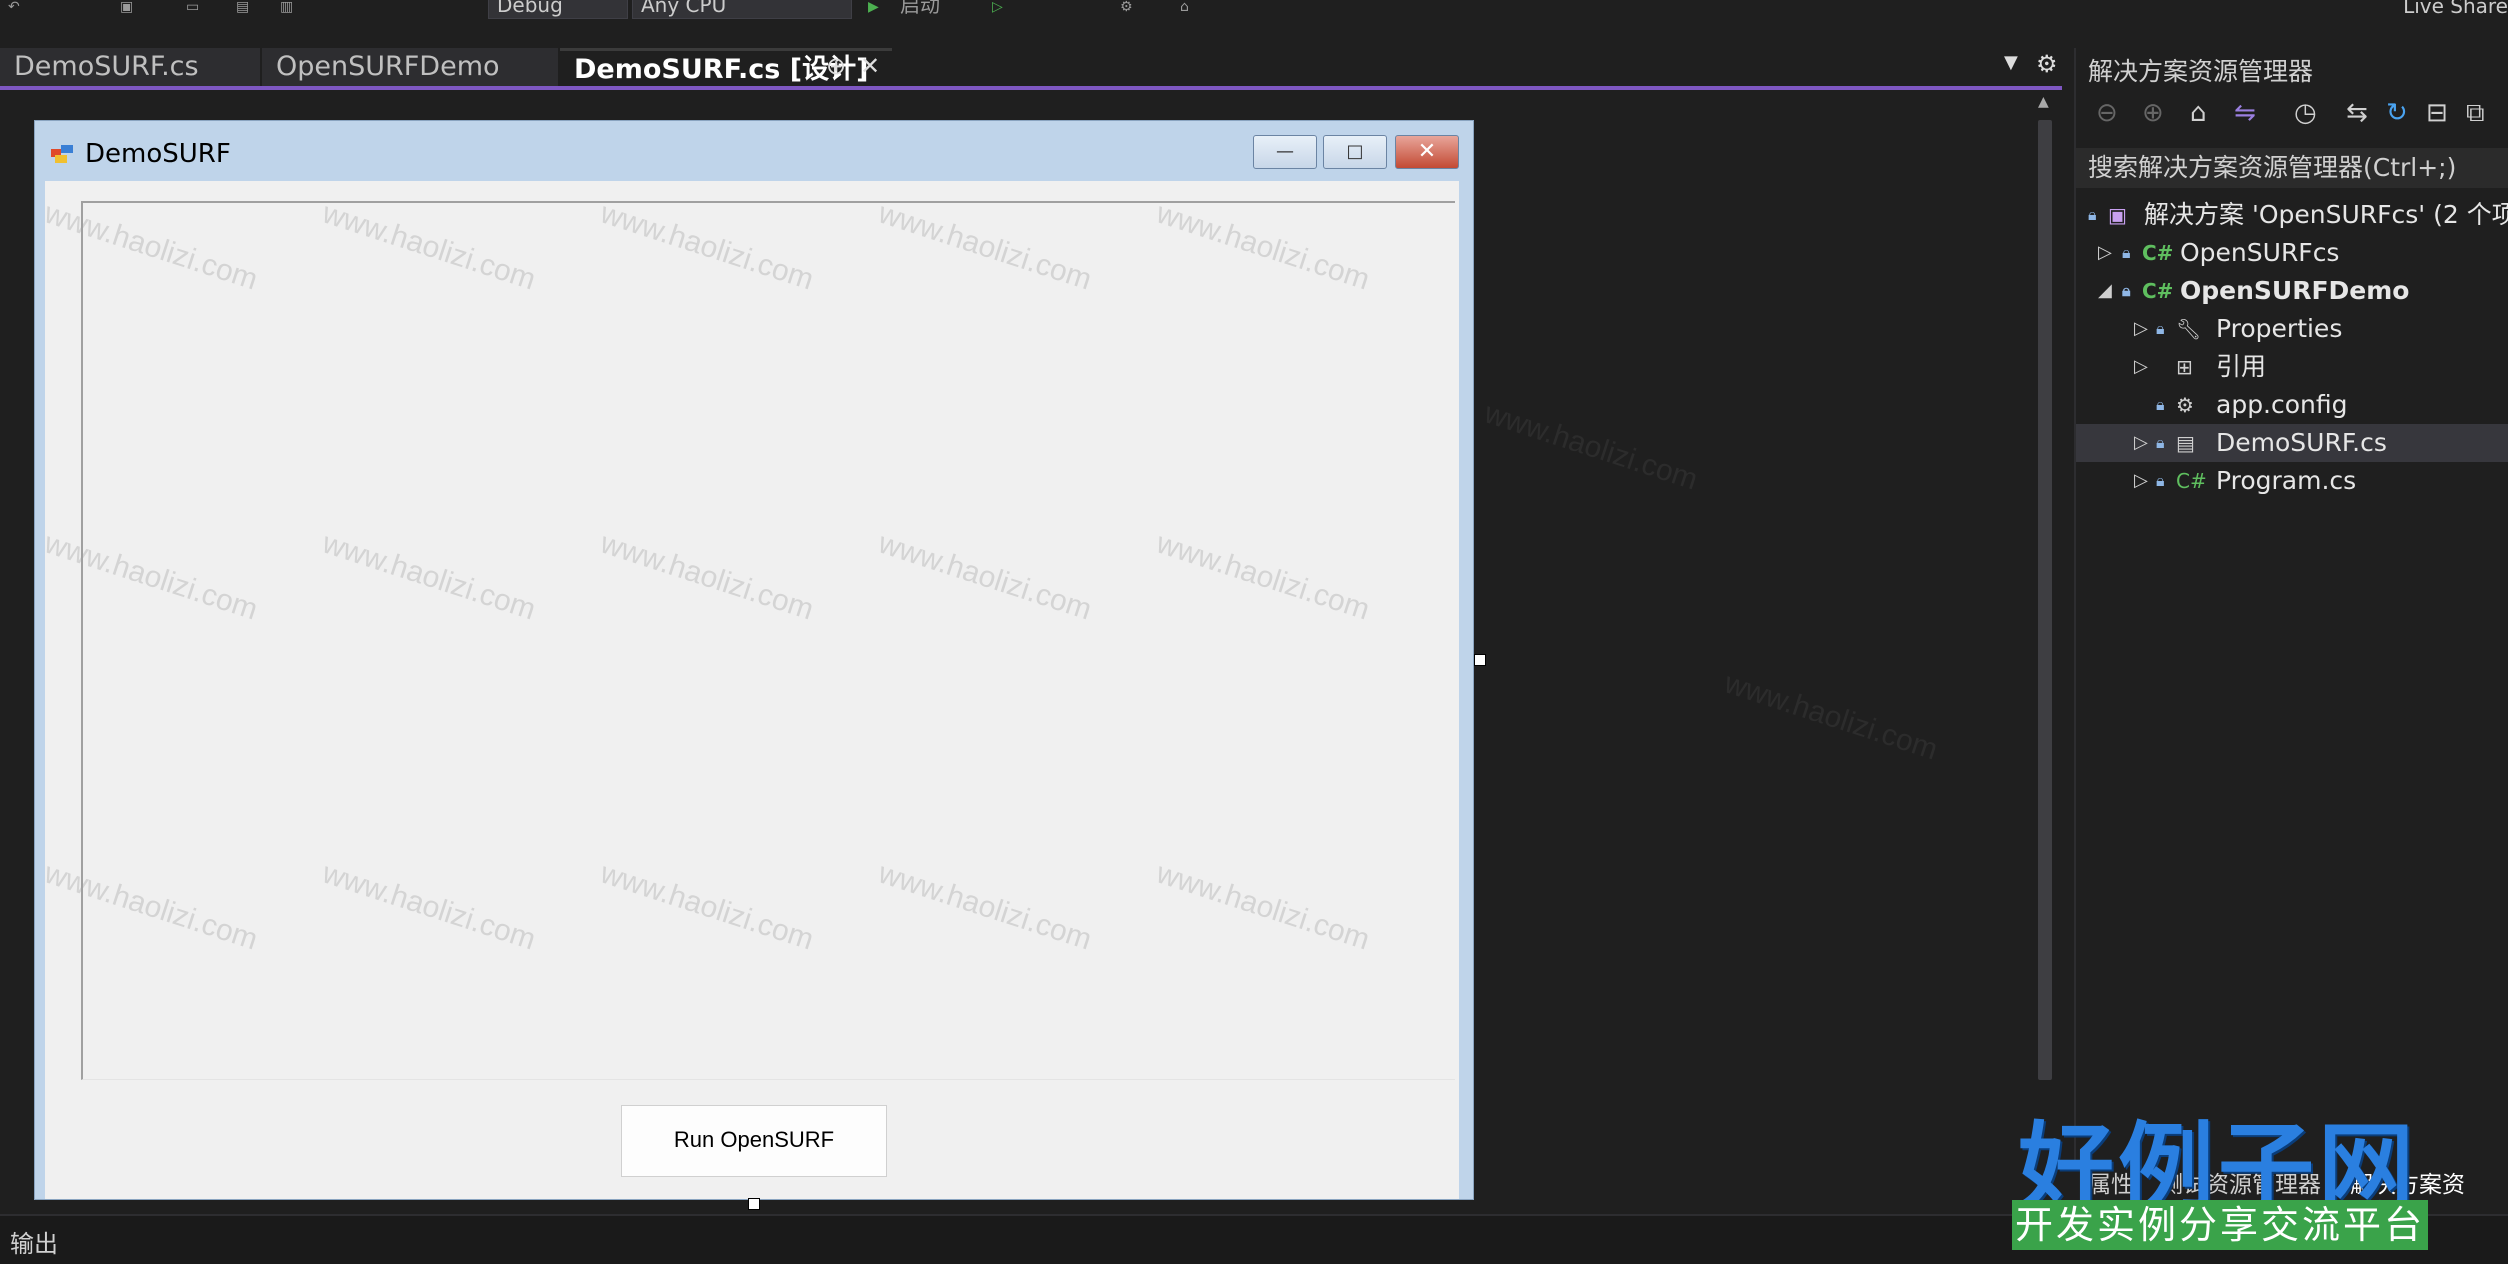 The height and width of the screenshot is (1264, 2508). What do you see at coordinates (721, 69) in the screenshot?
I see `tab-label: DemoSURF.cs [设计]` at bounding box center [721, 69].